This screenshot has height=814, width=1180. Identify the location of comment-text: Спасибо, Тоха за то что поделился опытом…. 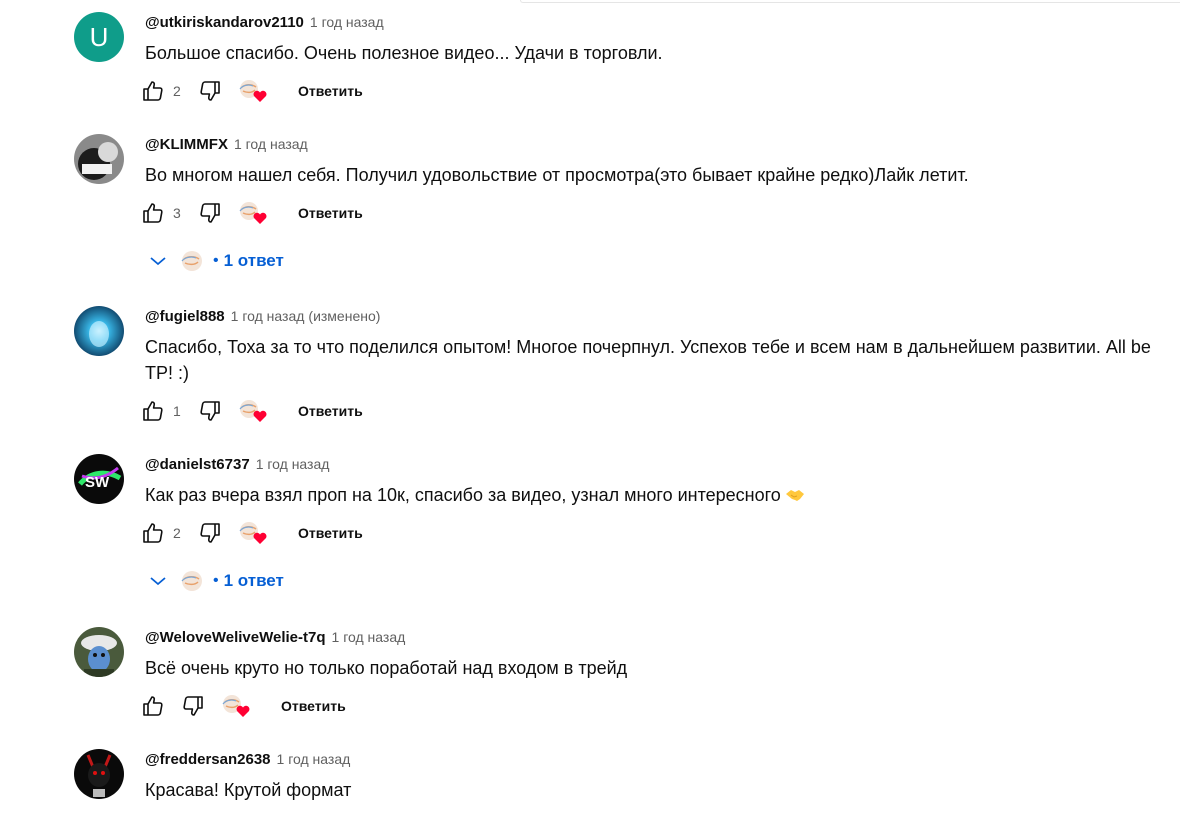
(648, 360).